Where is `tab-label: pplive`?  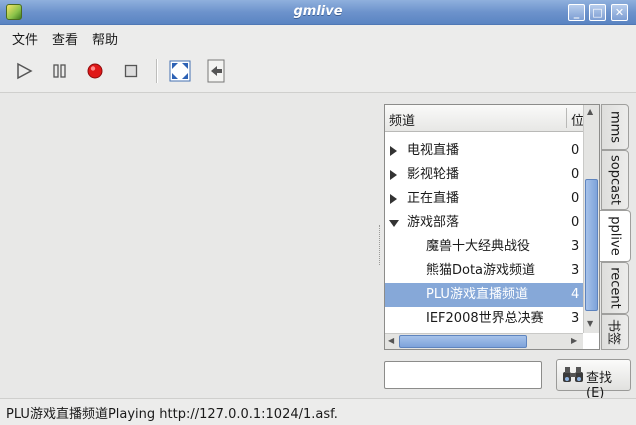 tab-label: pplive is located at coordinates (615, 236).